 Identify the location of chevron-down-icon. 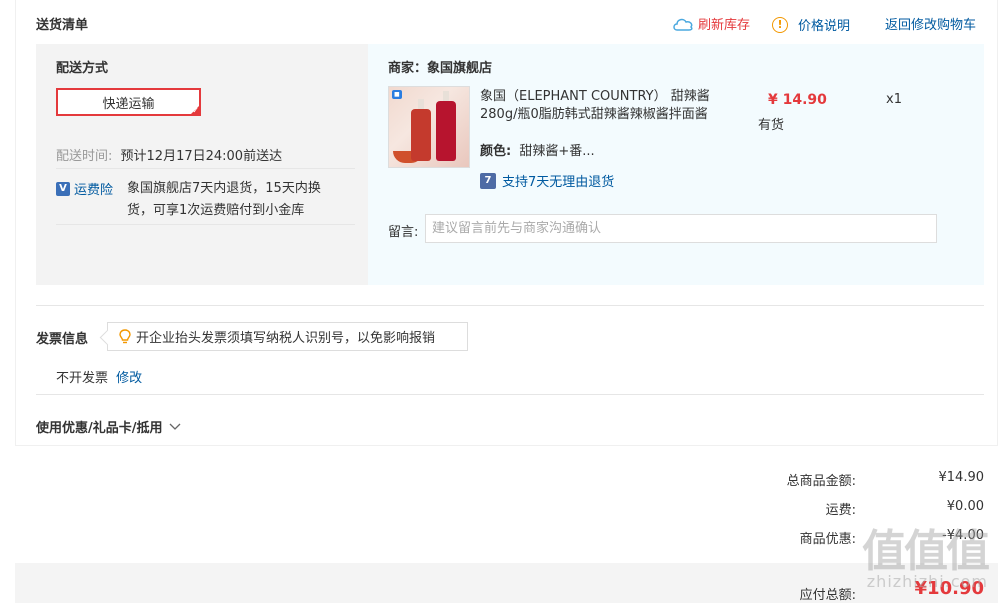
(174, 426).